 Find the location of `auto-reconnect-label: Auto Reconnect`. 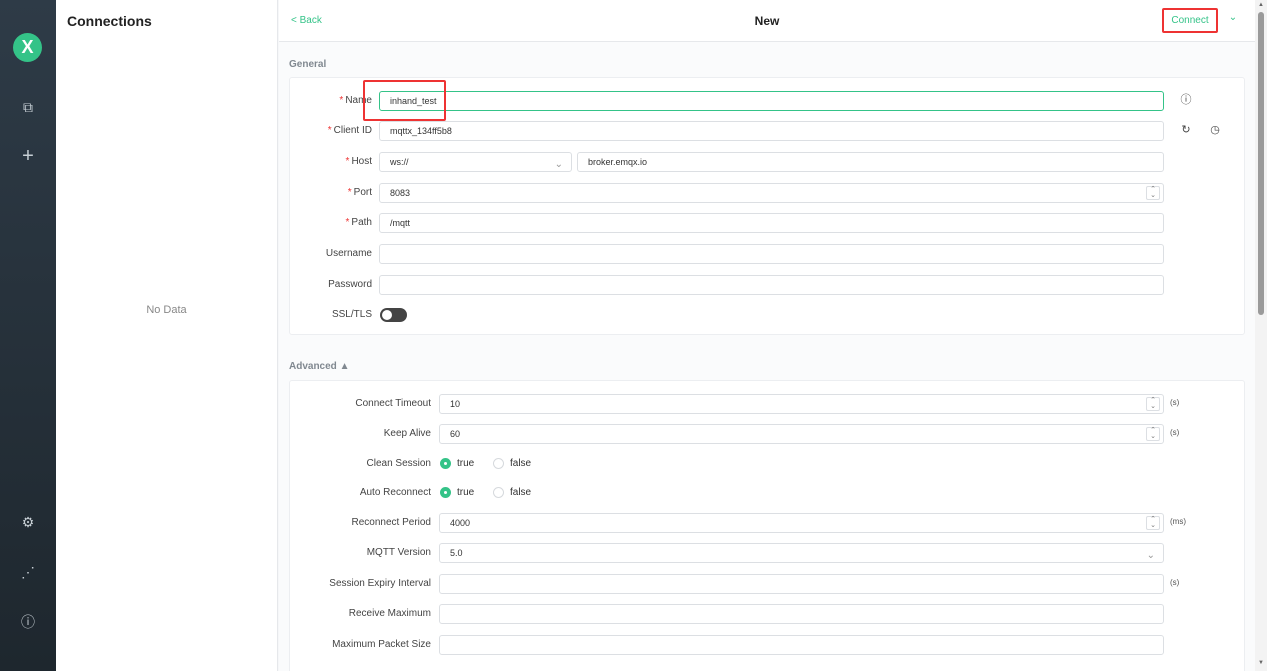

auto-reconnect-label: Auto Reconnect is located at coordinates (395, 492).